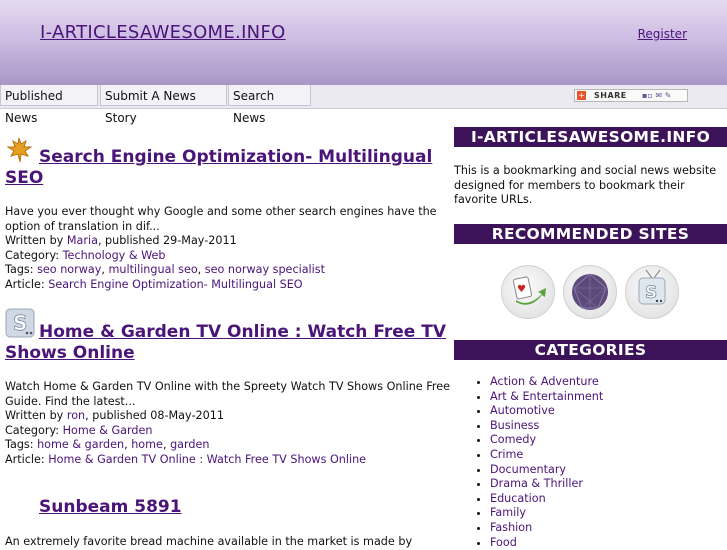  I want to click on list-item: Art & Entertainment, so click(546, 397).